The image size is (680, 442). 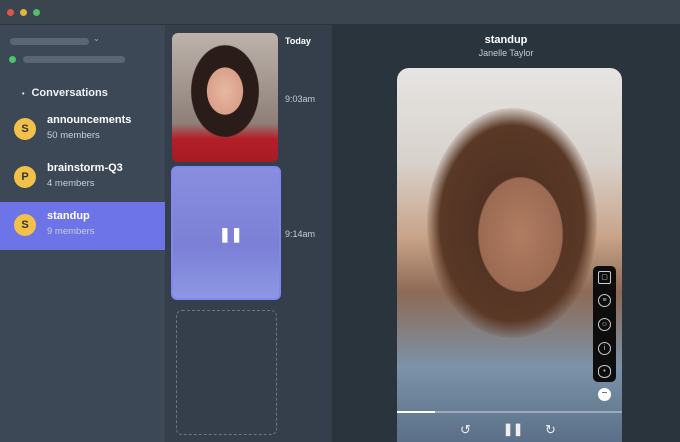 What do you see at coordinates (73, 135) in the screenshot?
I see `member-count: 50 members` at bounding box center [73, 135].